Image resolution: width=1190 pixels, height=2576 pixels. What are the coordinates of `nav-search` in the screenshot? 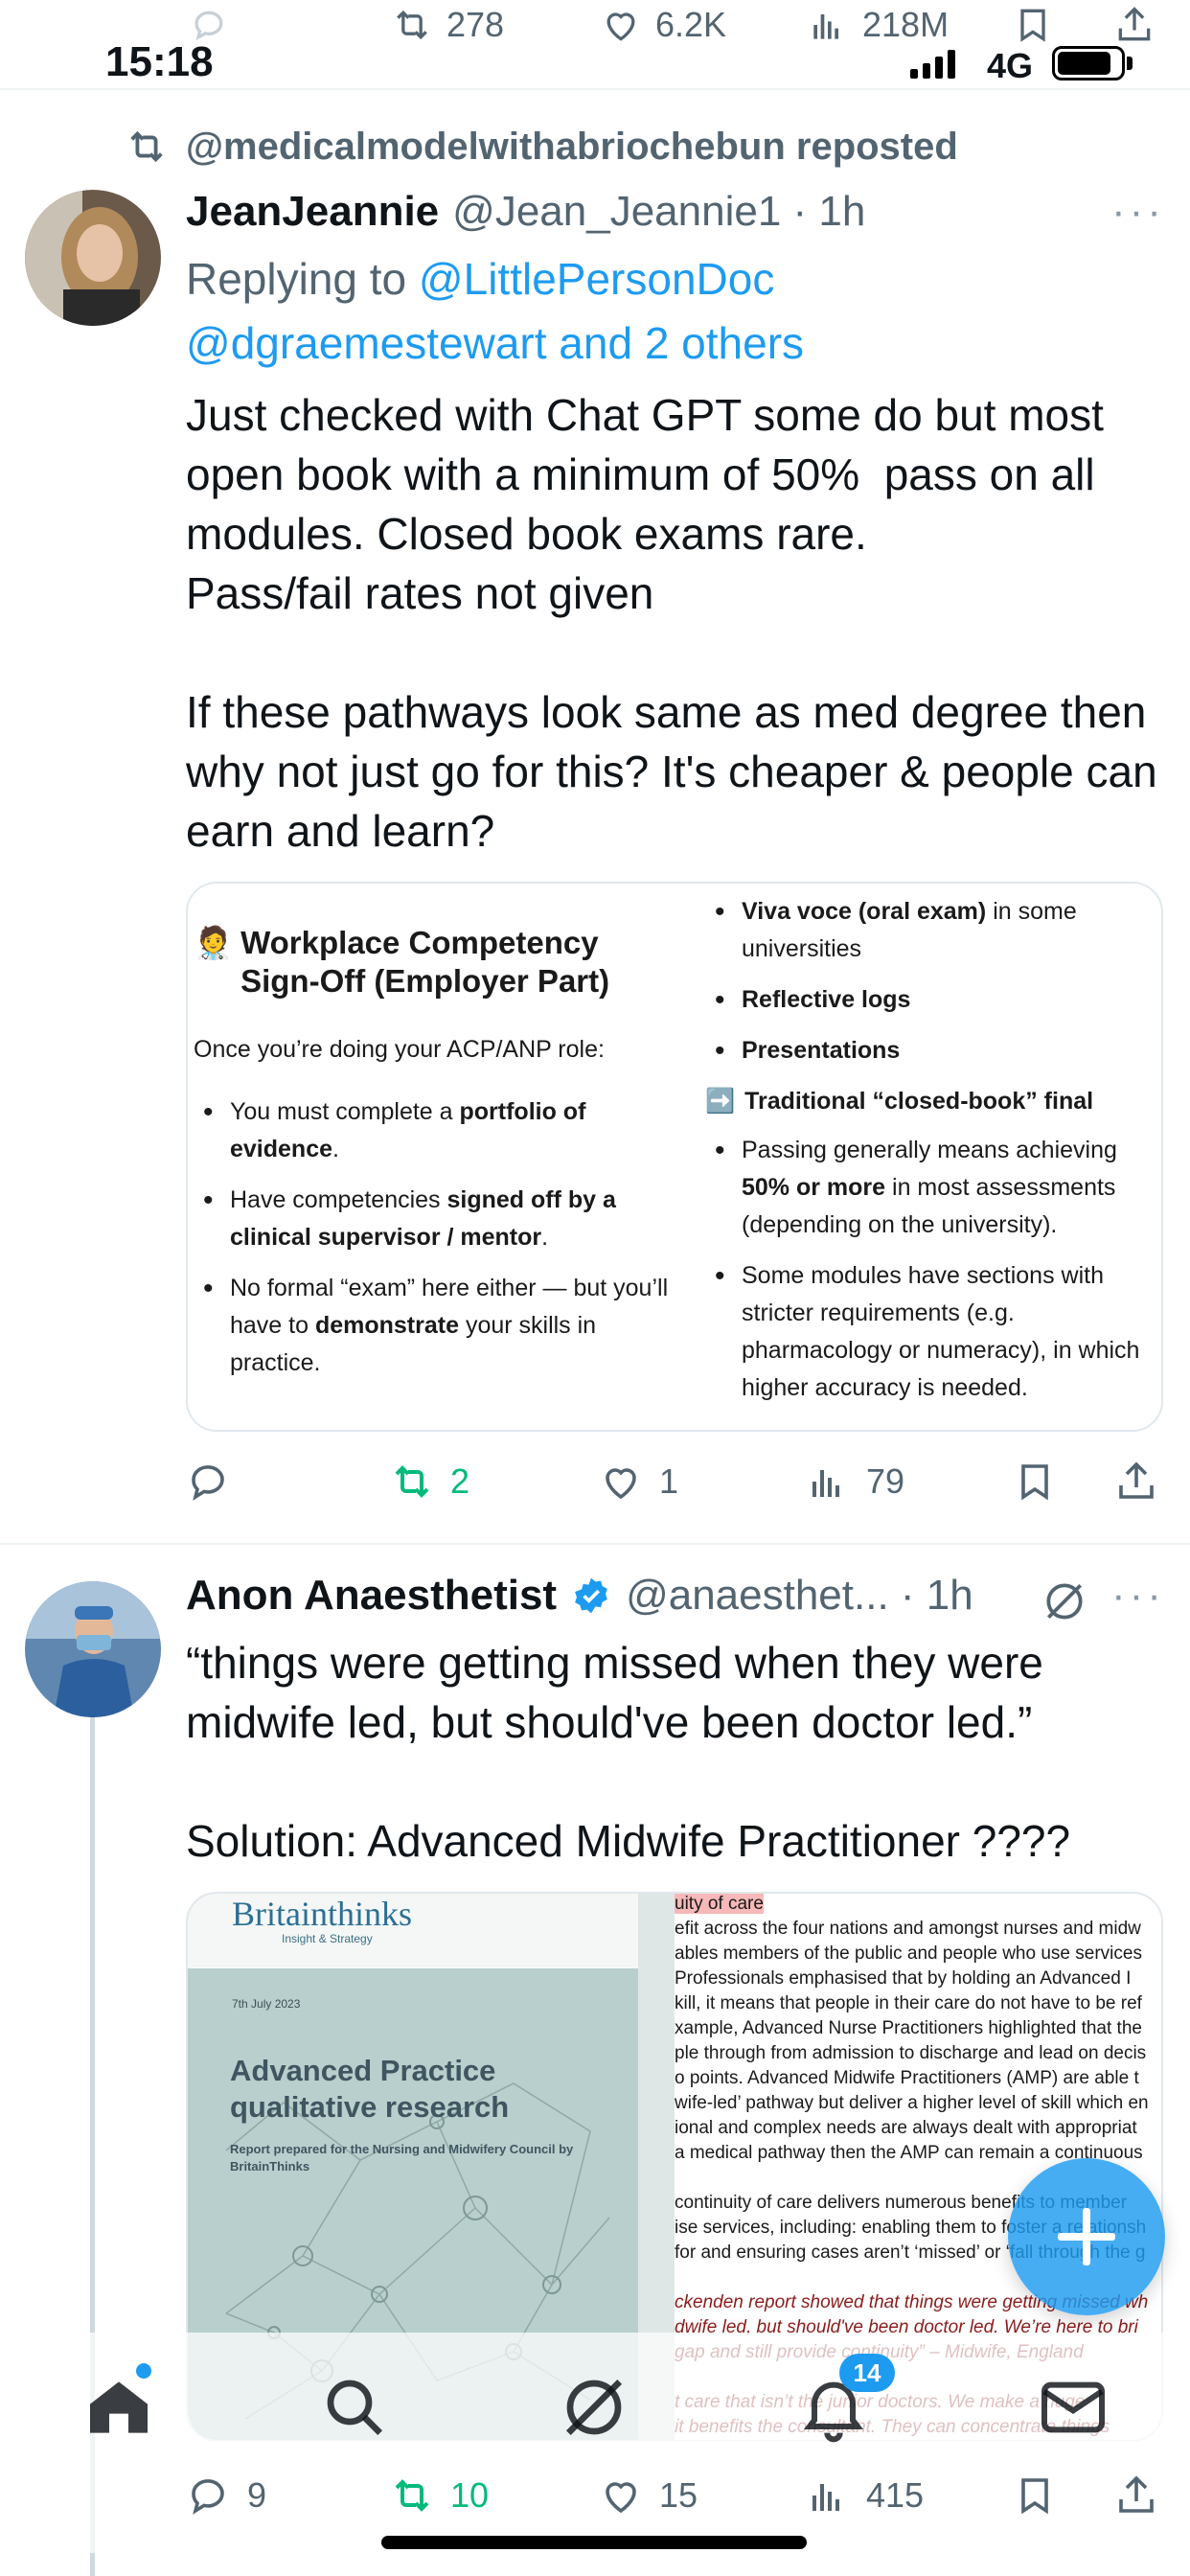 It's located at (355, 2407).